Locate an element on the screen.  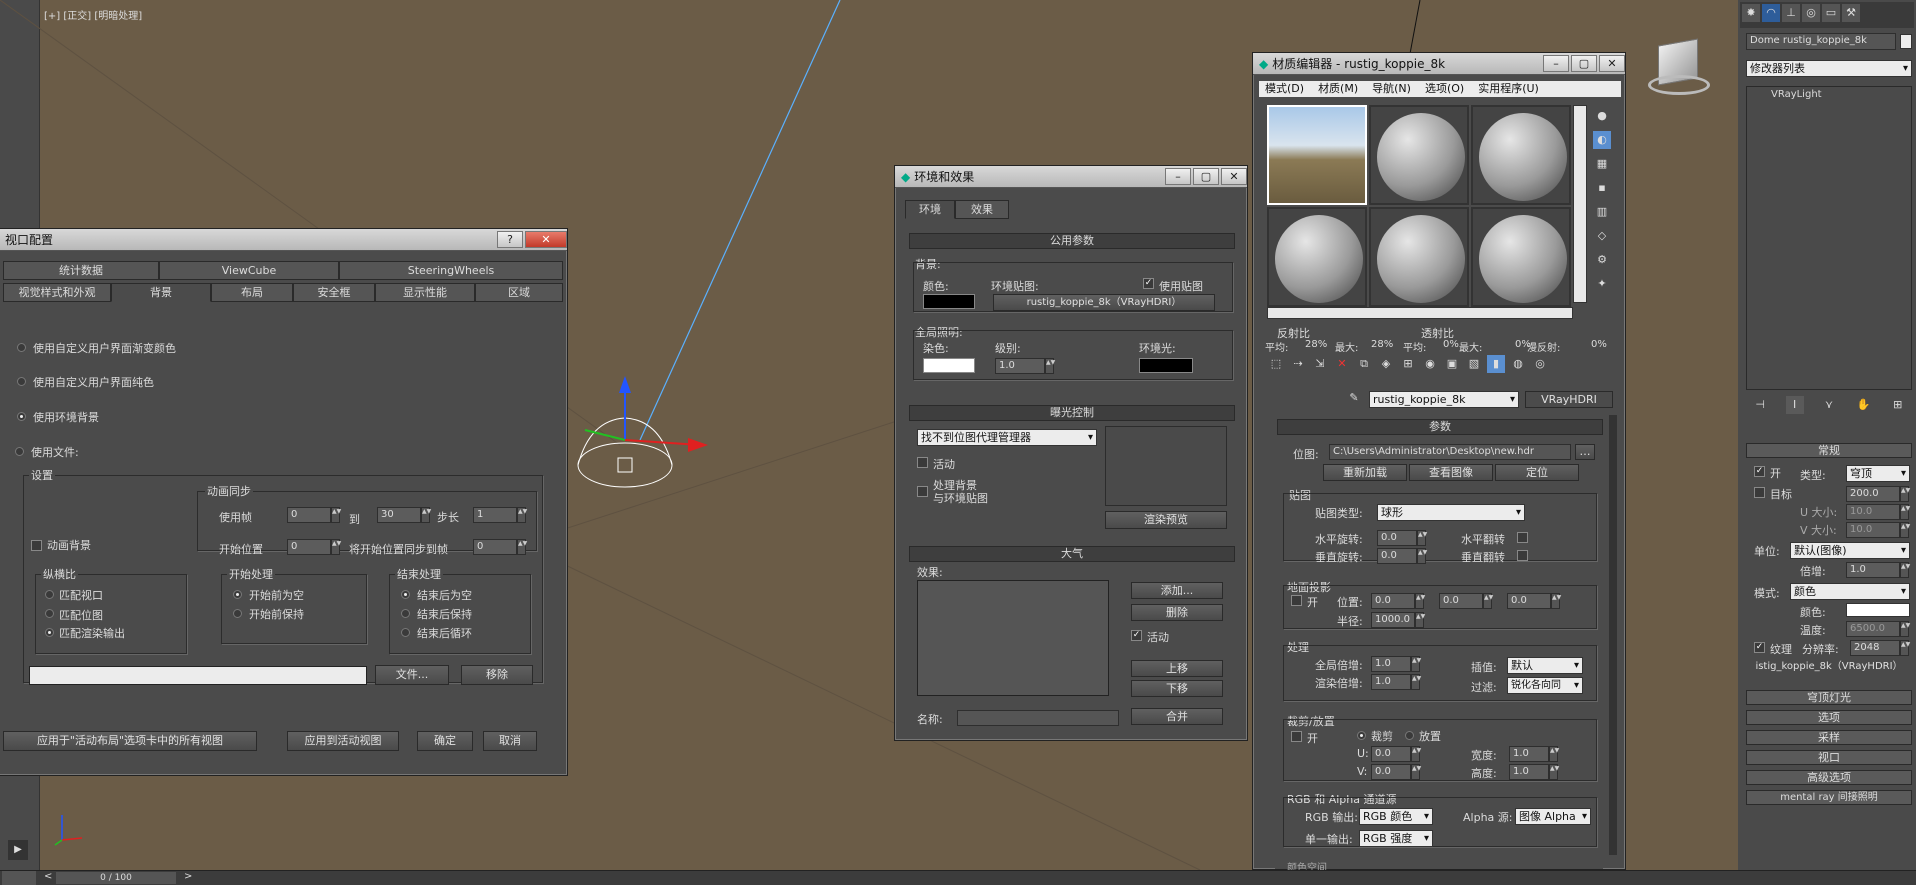
usize-spinner: ▲▼ is located at coordinates (1905, 512).